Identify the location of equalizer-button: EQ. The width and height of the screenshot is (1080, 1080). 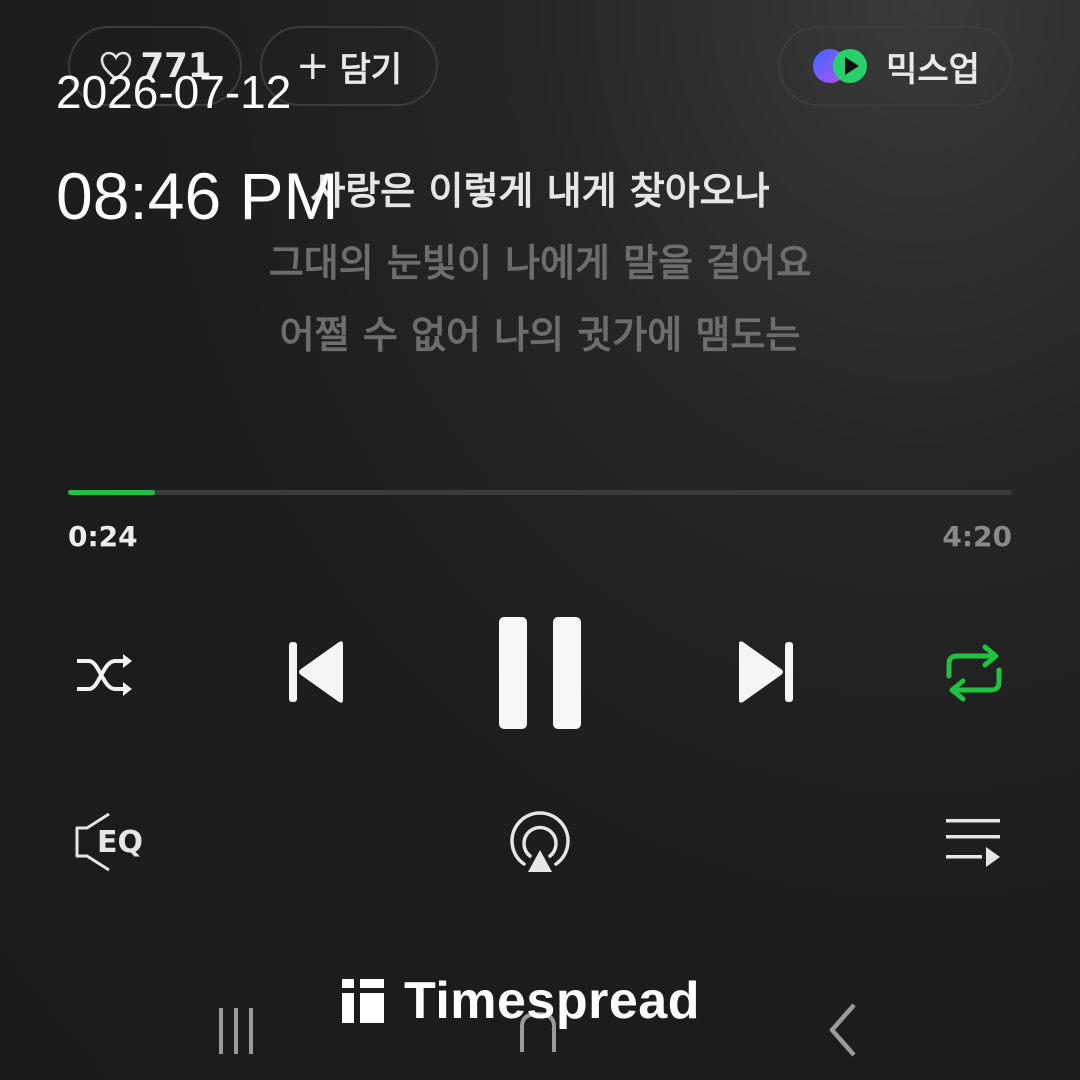
(108, 842).